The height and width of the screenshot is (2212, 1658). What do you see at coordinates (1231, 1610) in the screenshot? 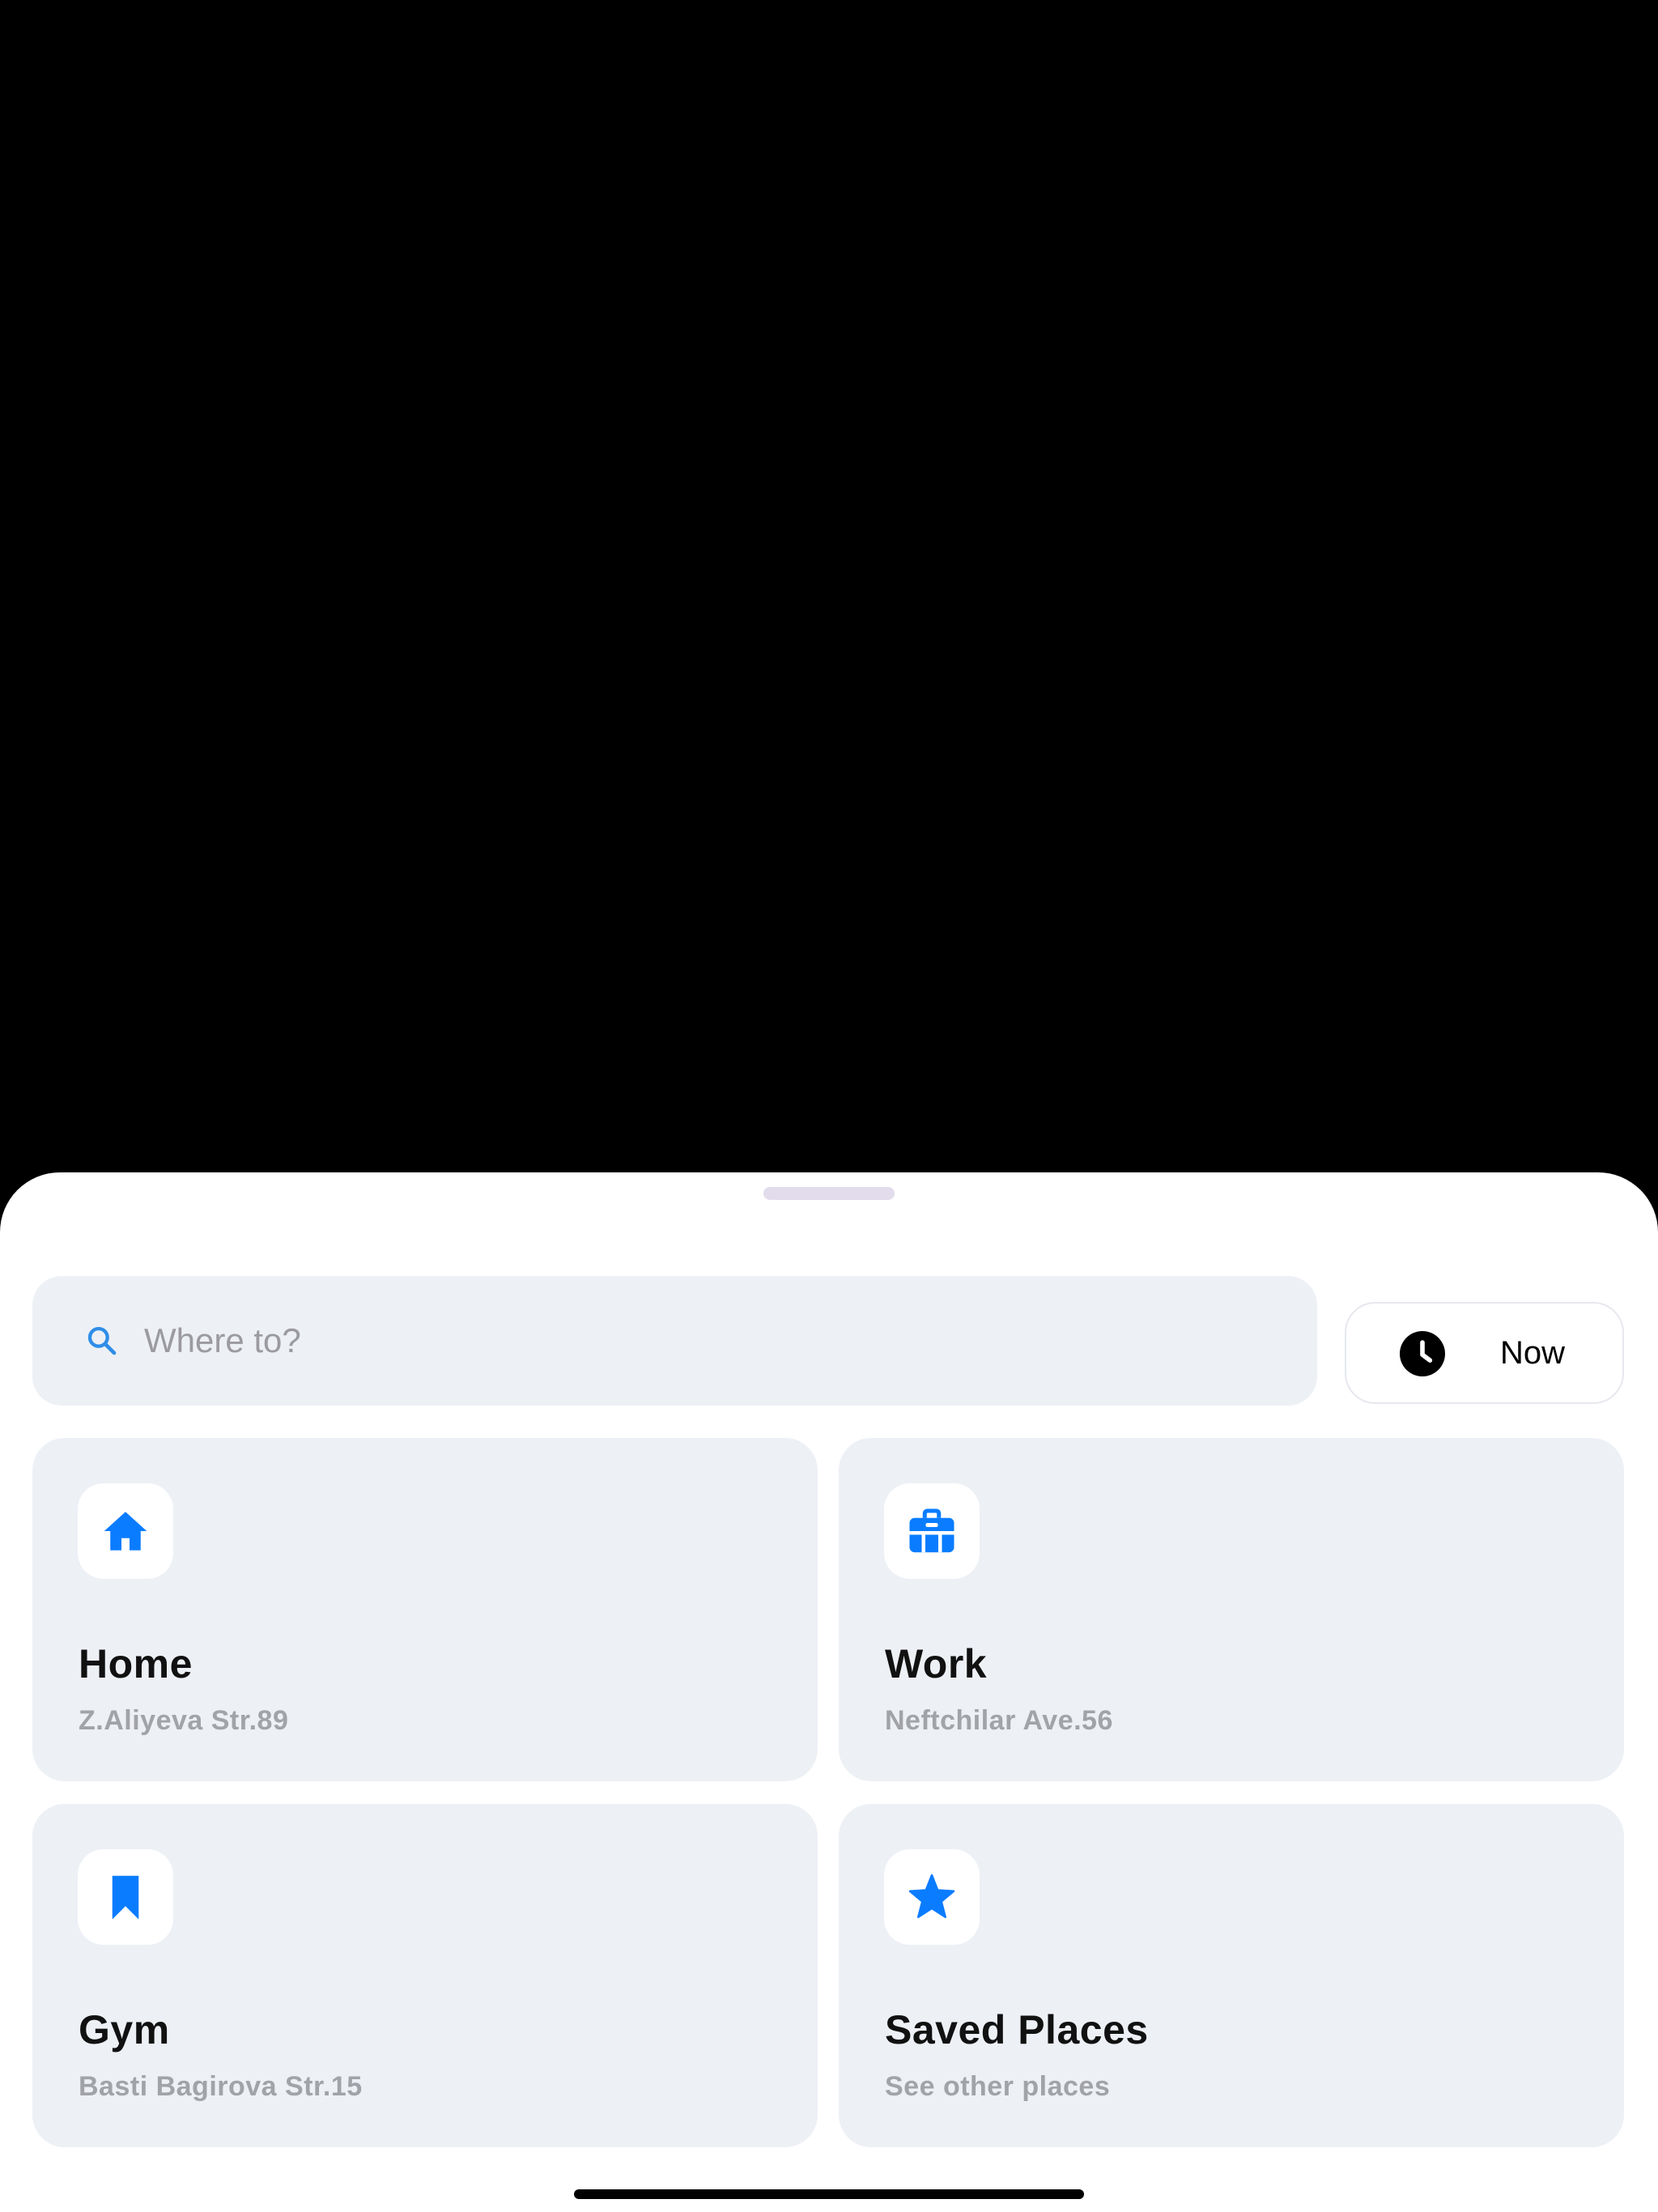
I see `place-card-work: Work Neftchilar Ave.56` at bounding box center [1231, 1610].